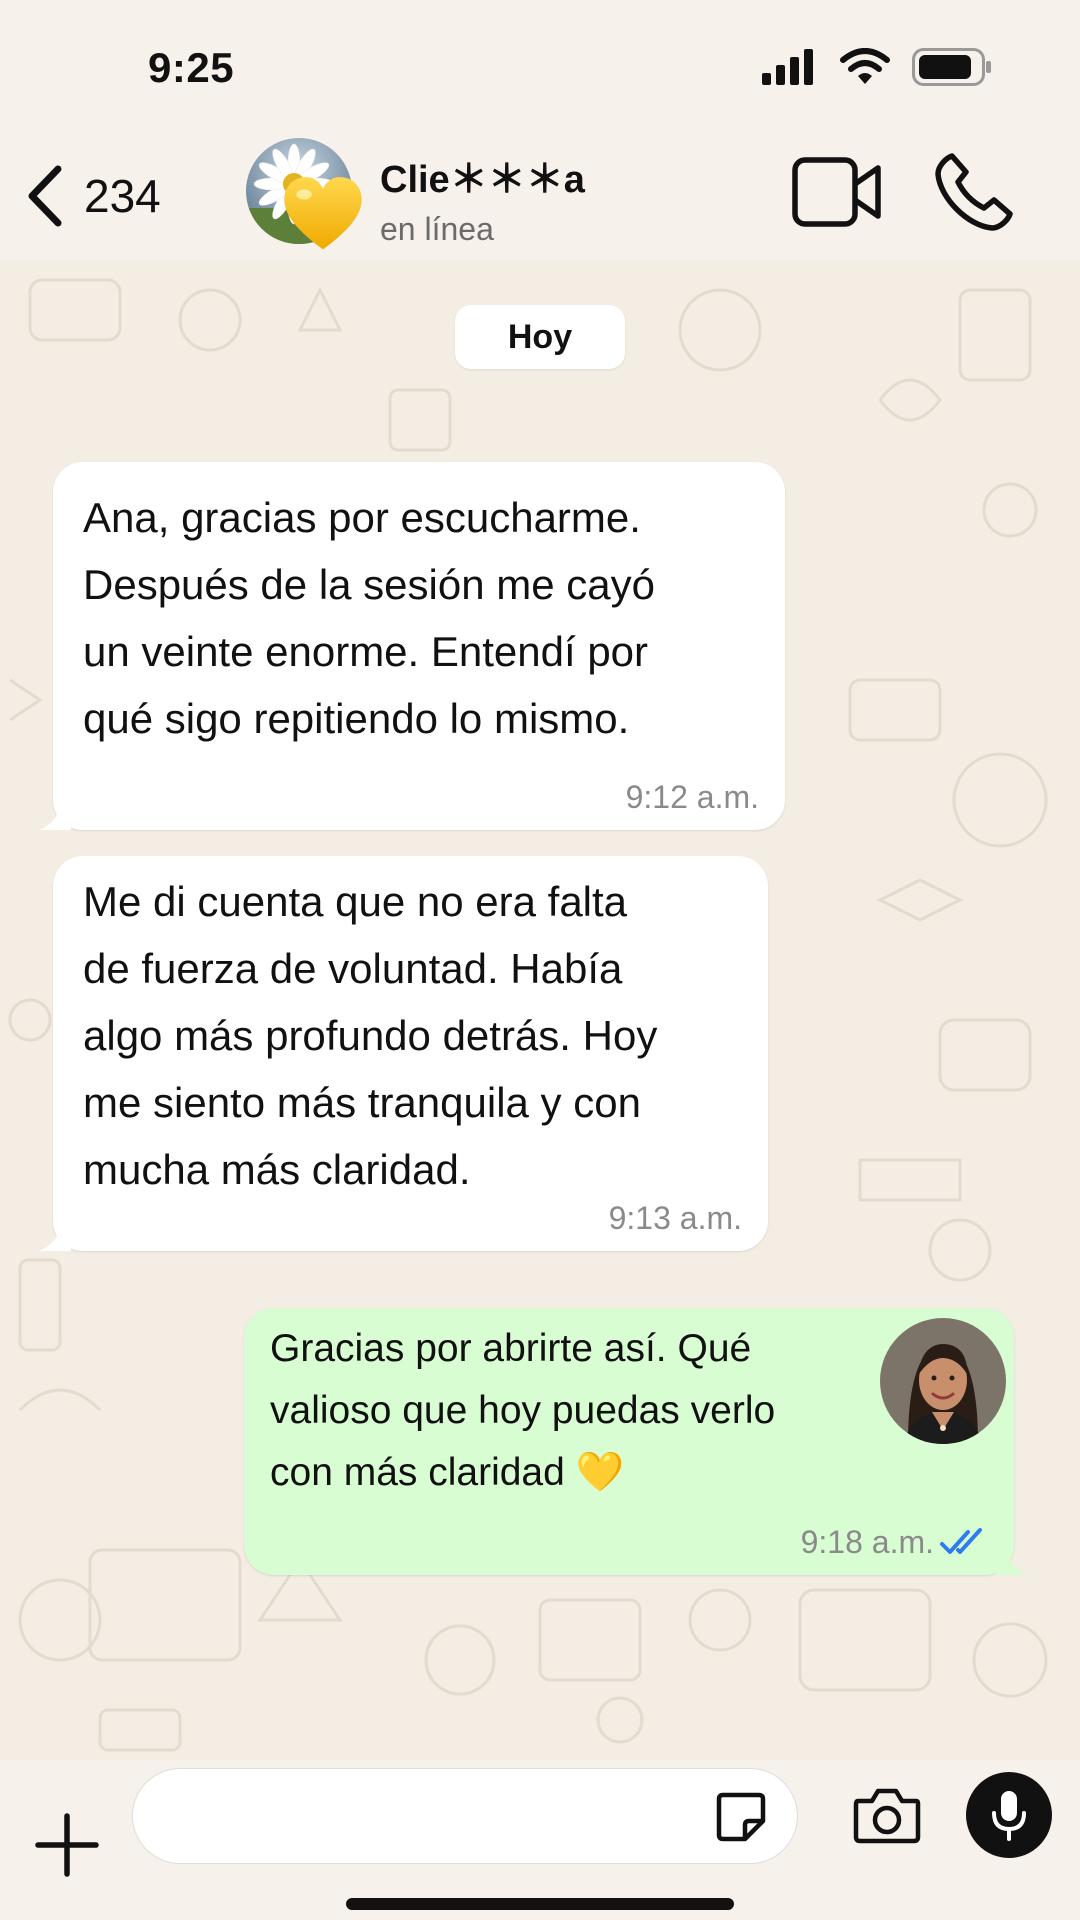 This screenshot has height=1920, width=1080. Describe the element at coordinates (45, 196) in the screenshot. I see `chevron-left-icon` at that location.